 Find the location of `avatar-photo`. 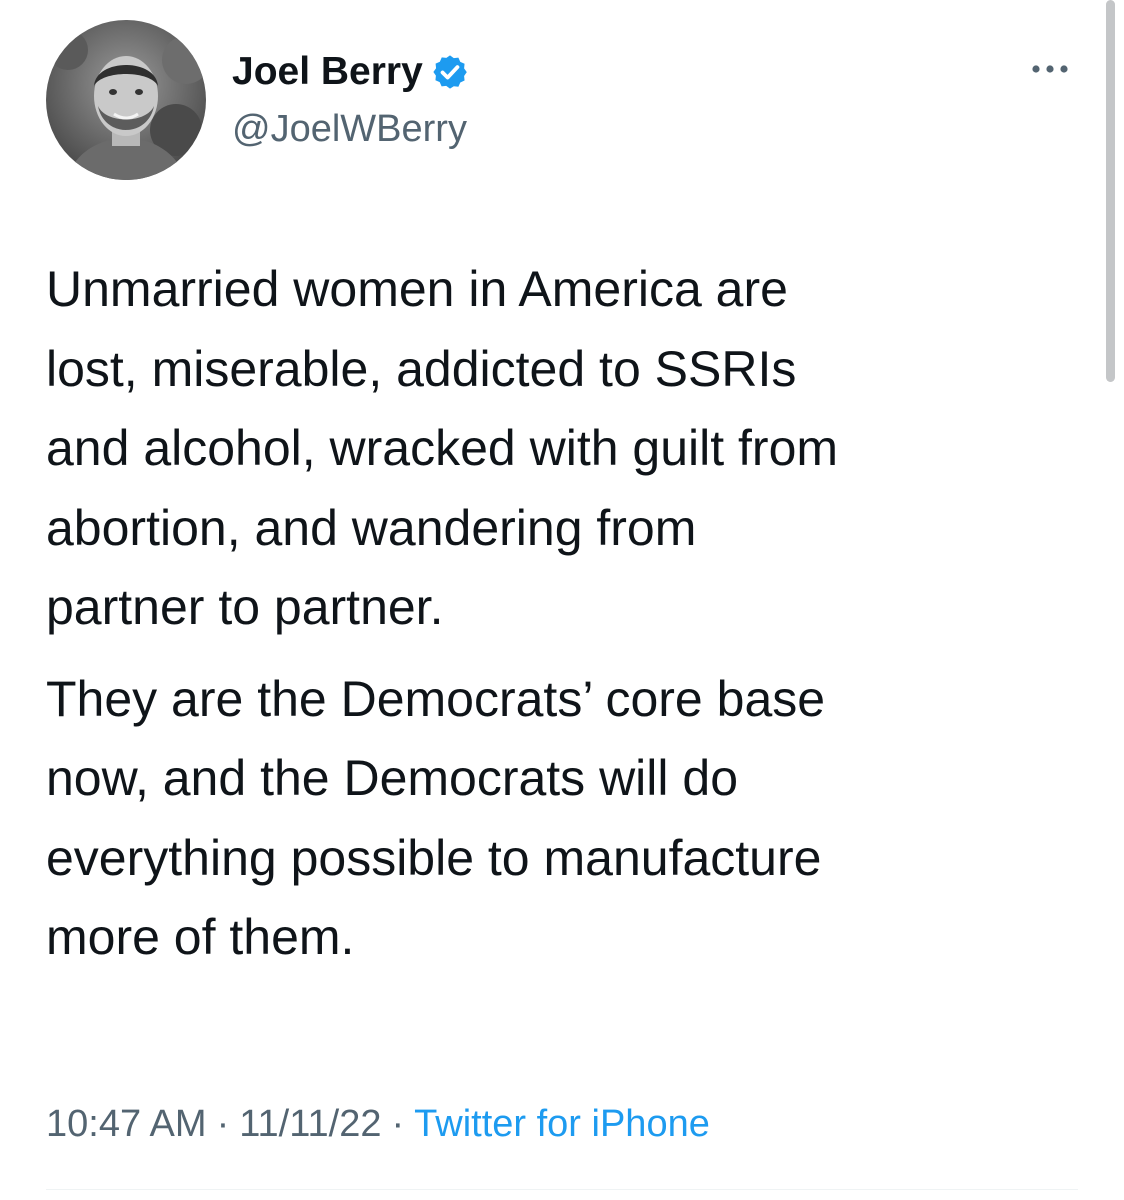

avatar-photo is located at coordinates (126, 100).